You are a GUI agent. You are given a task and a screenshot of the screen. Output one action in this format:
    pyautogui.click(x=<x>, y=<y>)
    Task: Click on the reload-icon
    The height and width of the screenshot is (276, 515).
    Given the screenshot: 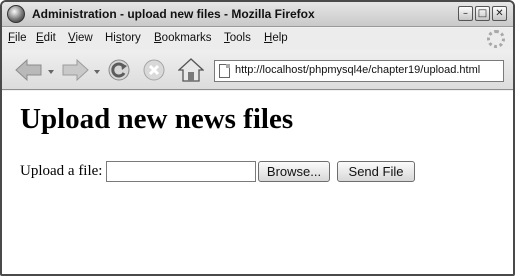 What is the action you would take?
    pyautogui.click(x=119, y=70)
    